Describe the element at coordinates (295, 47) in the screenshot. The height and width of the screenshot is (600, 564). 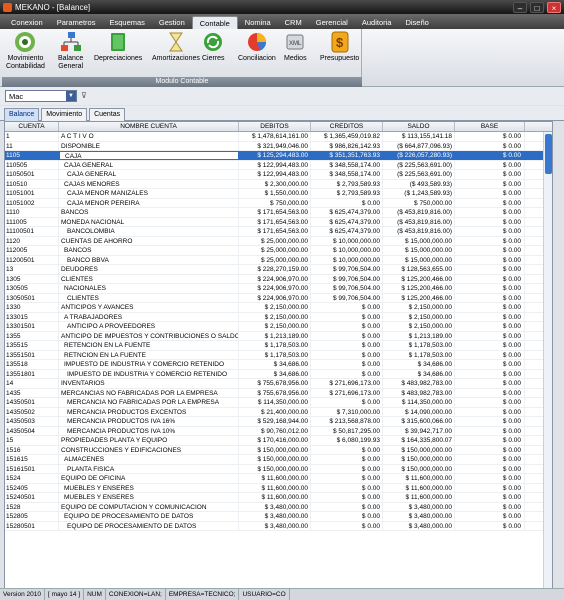
I see `ribbon-button-medios: XML Medios` at that location.